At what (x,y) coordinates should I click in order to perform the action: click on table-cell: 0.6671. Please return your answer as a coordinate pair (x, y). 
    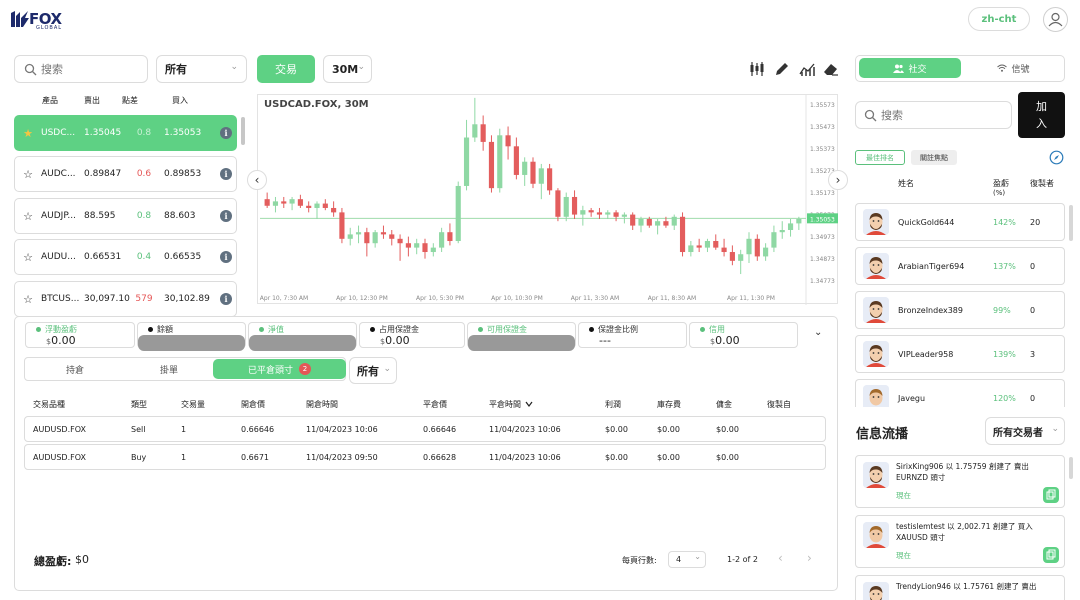
    Looking at the image, I should click on (255, 457).